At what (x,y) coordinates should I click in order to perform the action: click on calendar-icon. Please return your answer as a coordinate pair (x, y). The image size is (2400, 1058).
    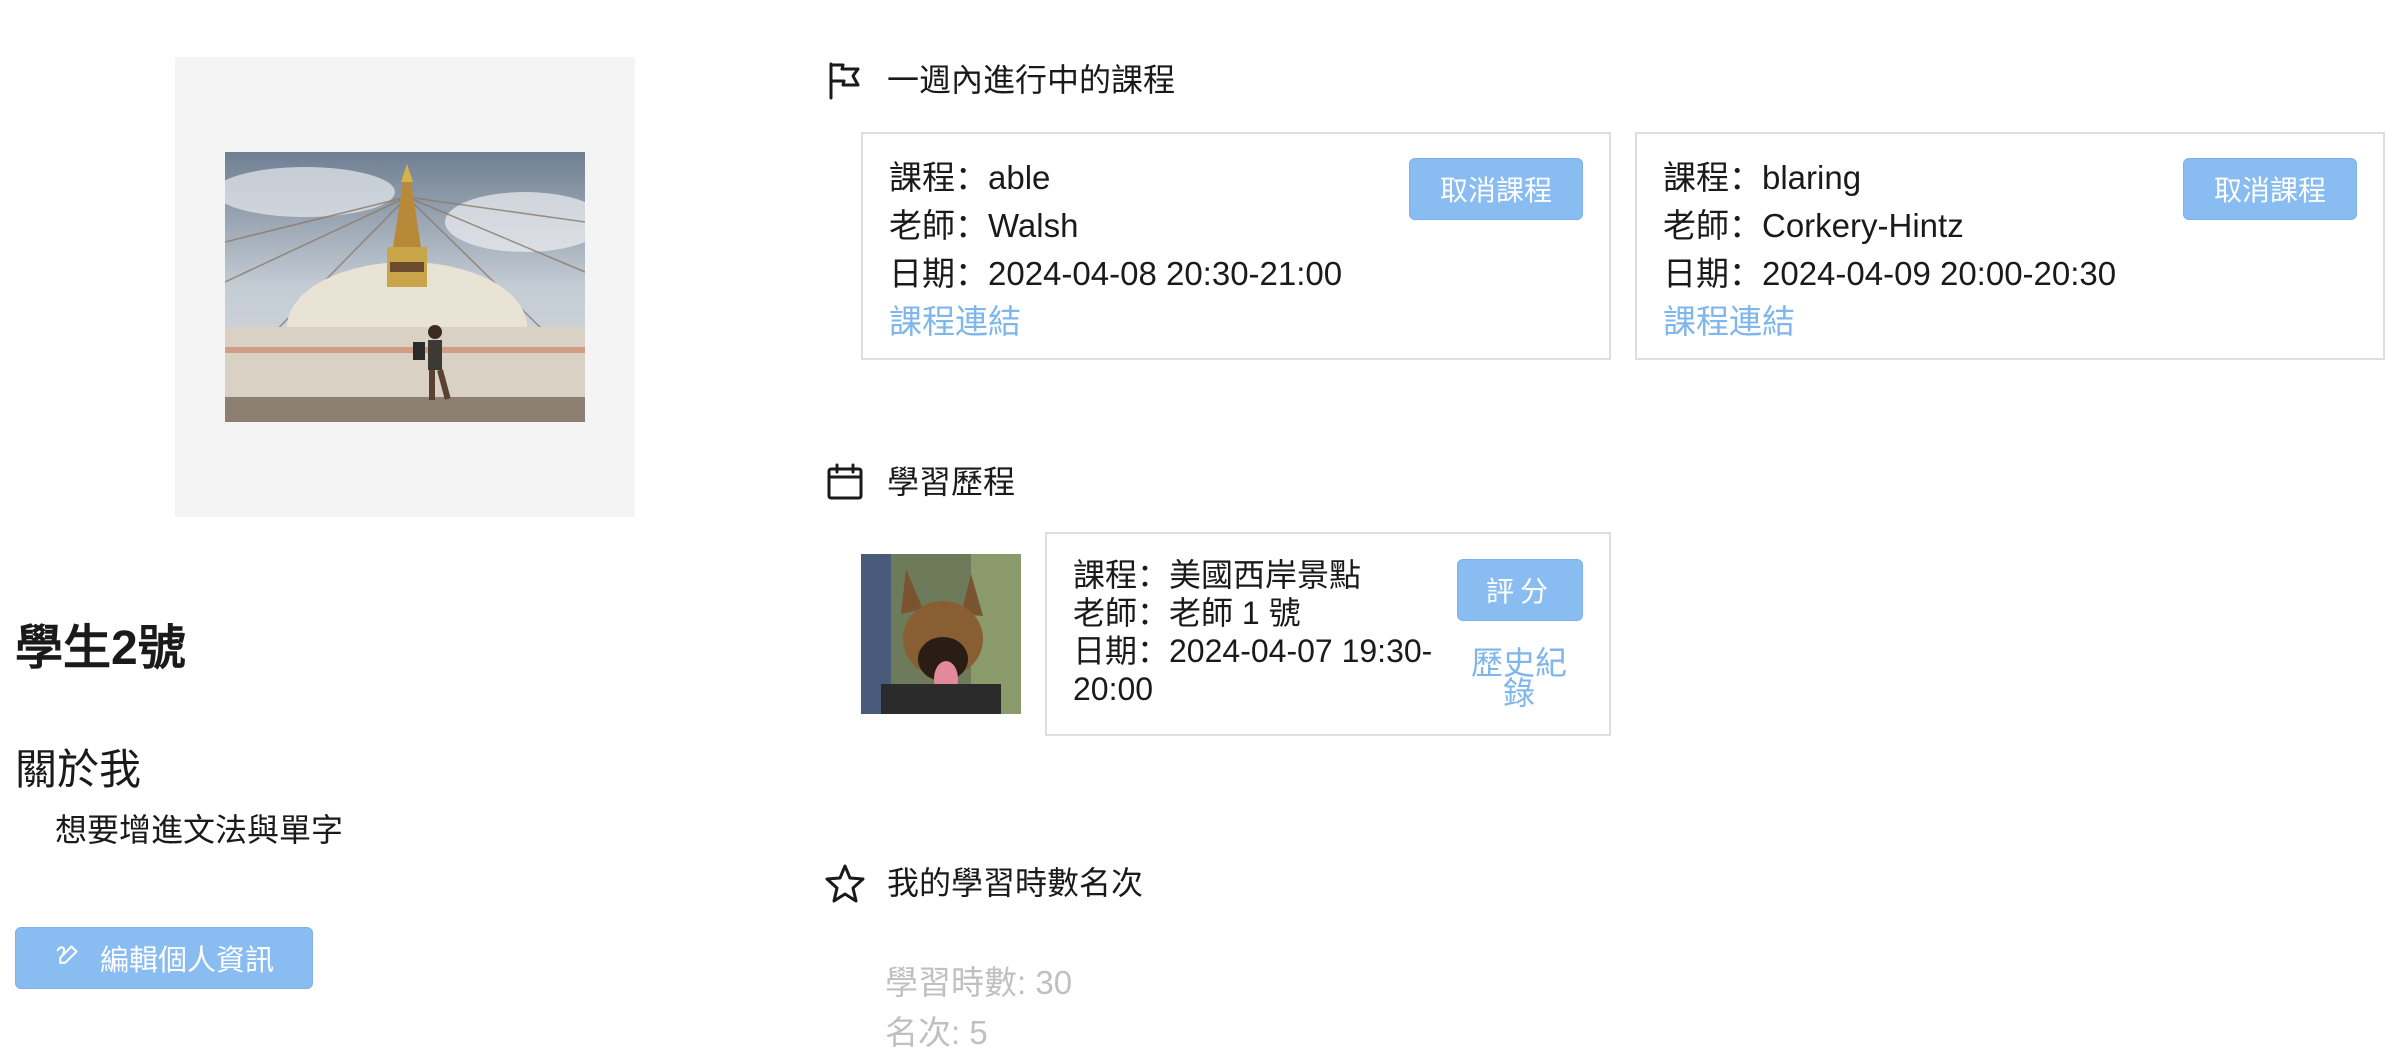
    Looking at the image, I should click on (845, 482).